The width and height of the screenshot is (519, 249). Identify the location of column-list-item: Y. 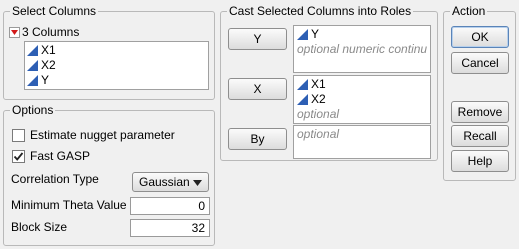
(116, 80).